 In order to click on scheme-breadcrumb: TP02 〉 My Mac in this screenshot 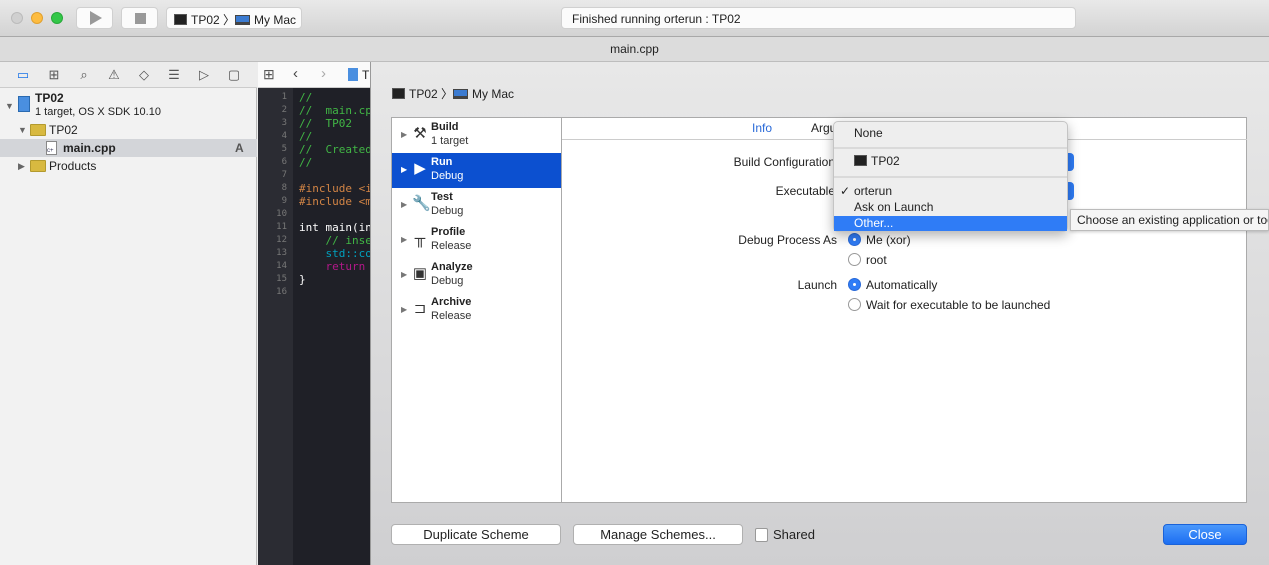, I will do `click(453, 93)`.